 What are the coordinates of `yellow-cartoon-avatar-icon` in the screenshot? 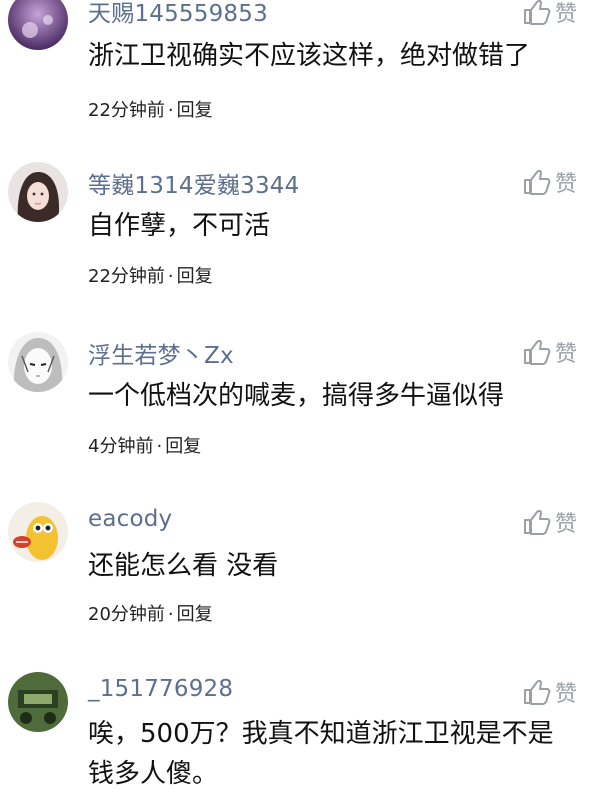 It's located at (38, 532).